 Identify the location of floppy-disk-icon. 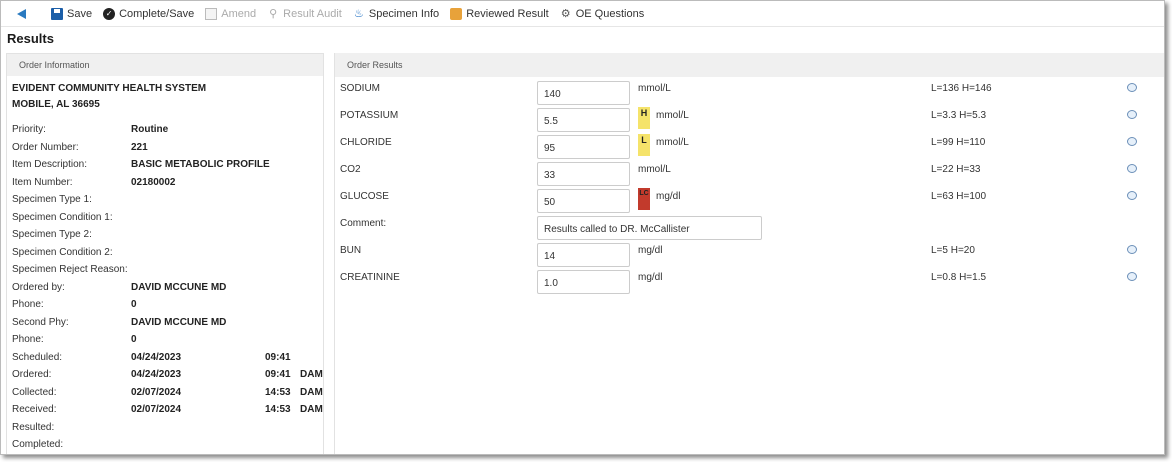
(57, 13).